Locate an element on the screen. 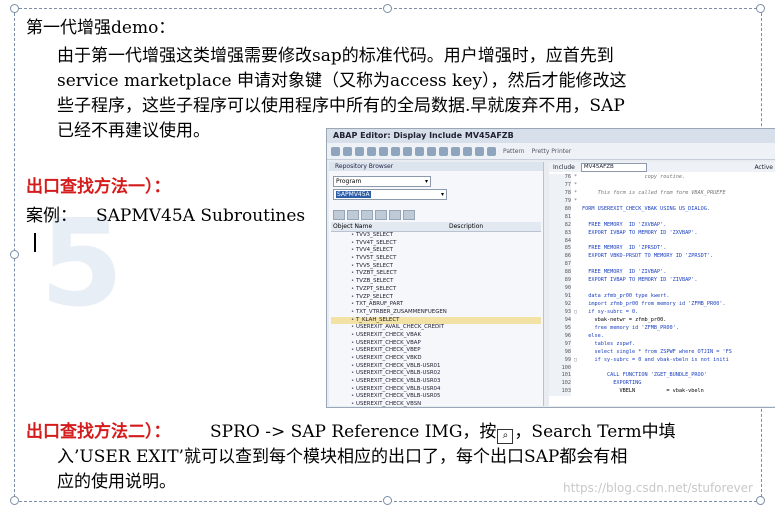  tree-item: USEREXIT_CHECK_VBLB-USR02 is located at coordinates (436, 374).